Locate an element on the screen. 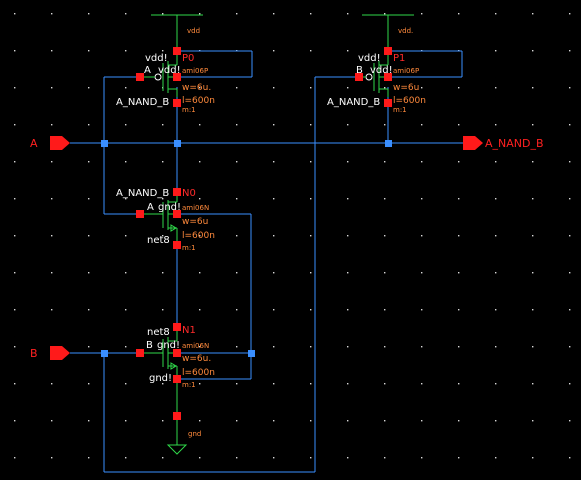 This screenshot has height=480, width=581. pin-a: A is located at coordinates (50, 143).